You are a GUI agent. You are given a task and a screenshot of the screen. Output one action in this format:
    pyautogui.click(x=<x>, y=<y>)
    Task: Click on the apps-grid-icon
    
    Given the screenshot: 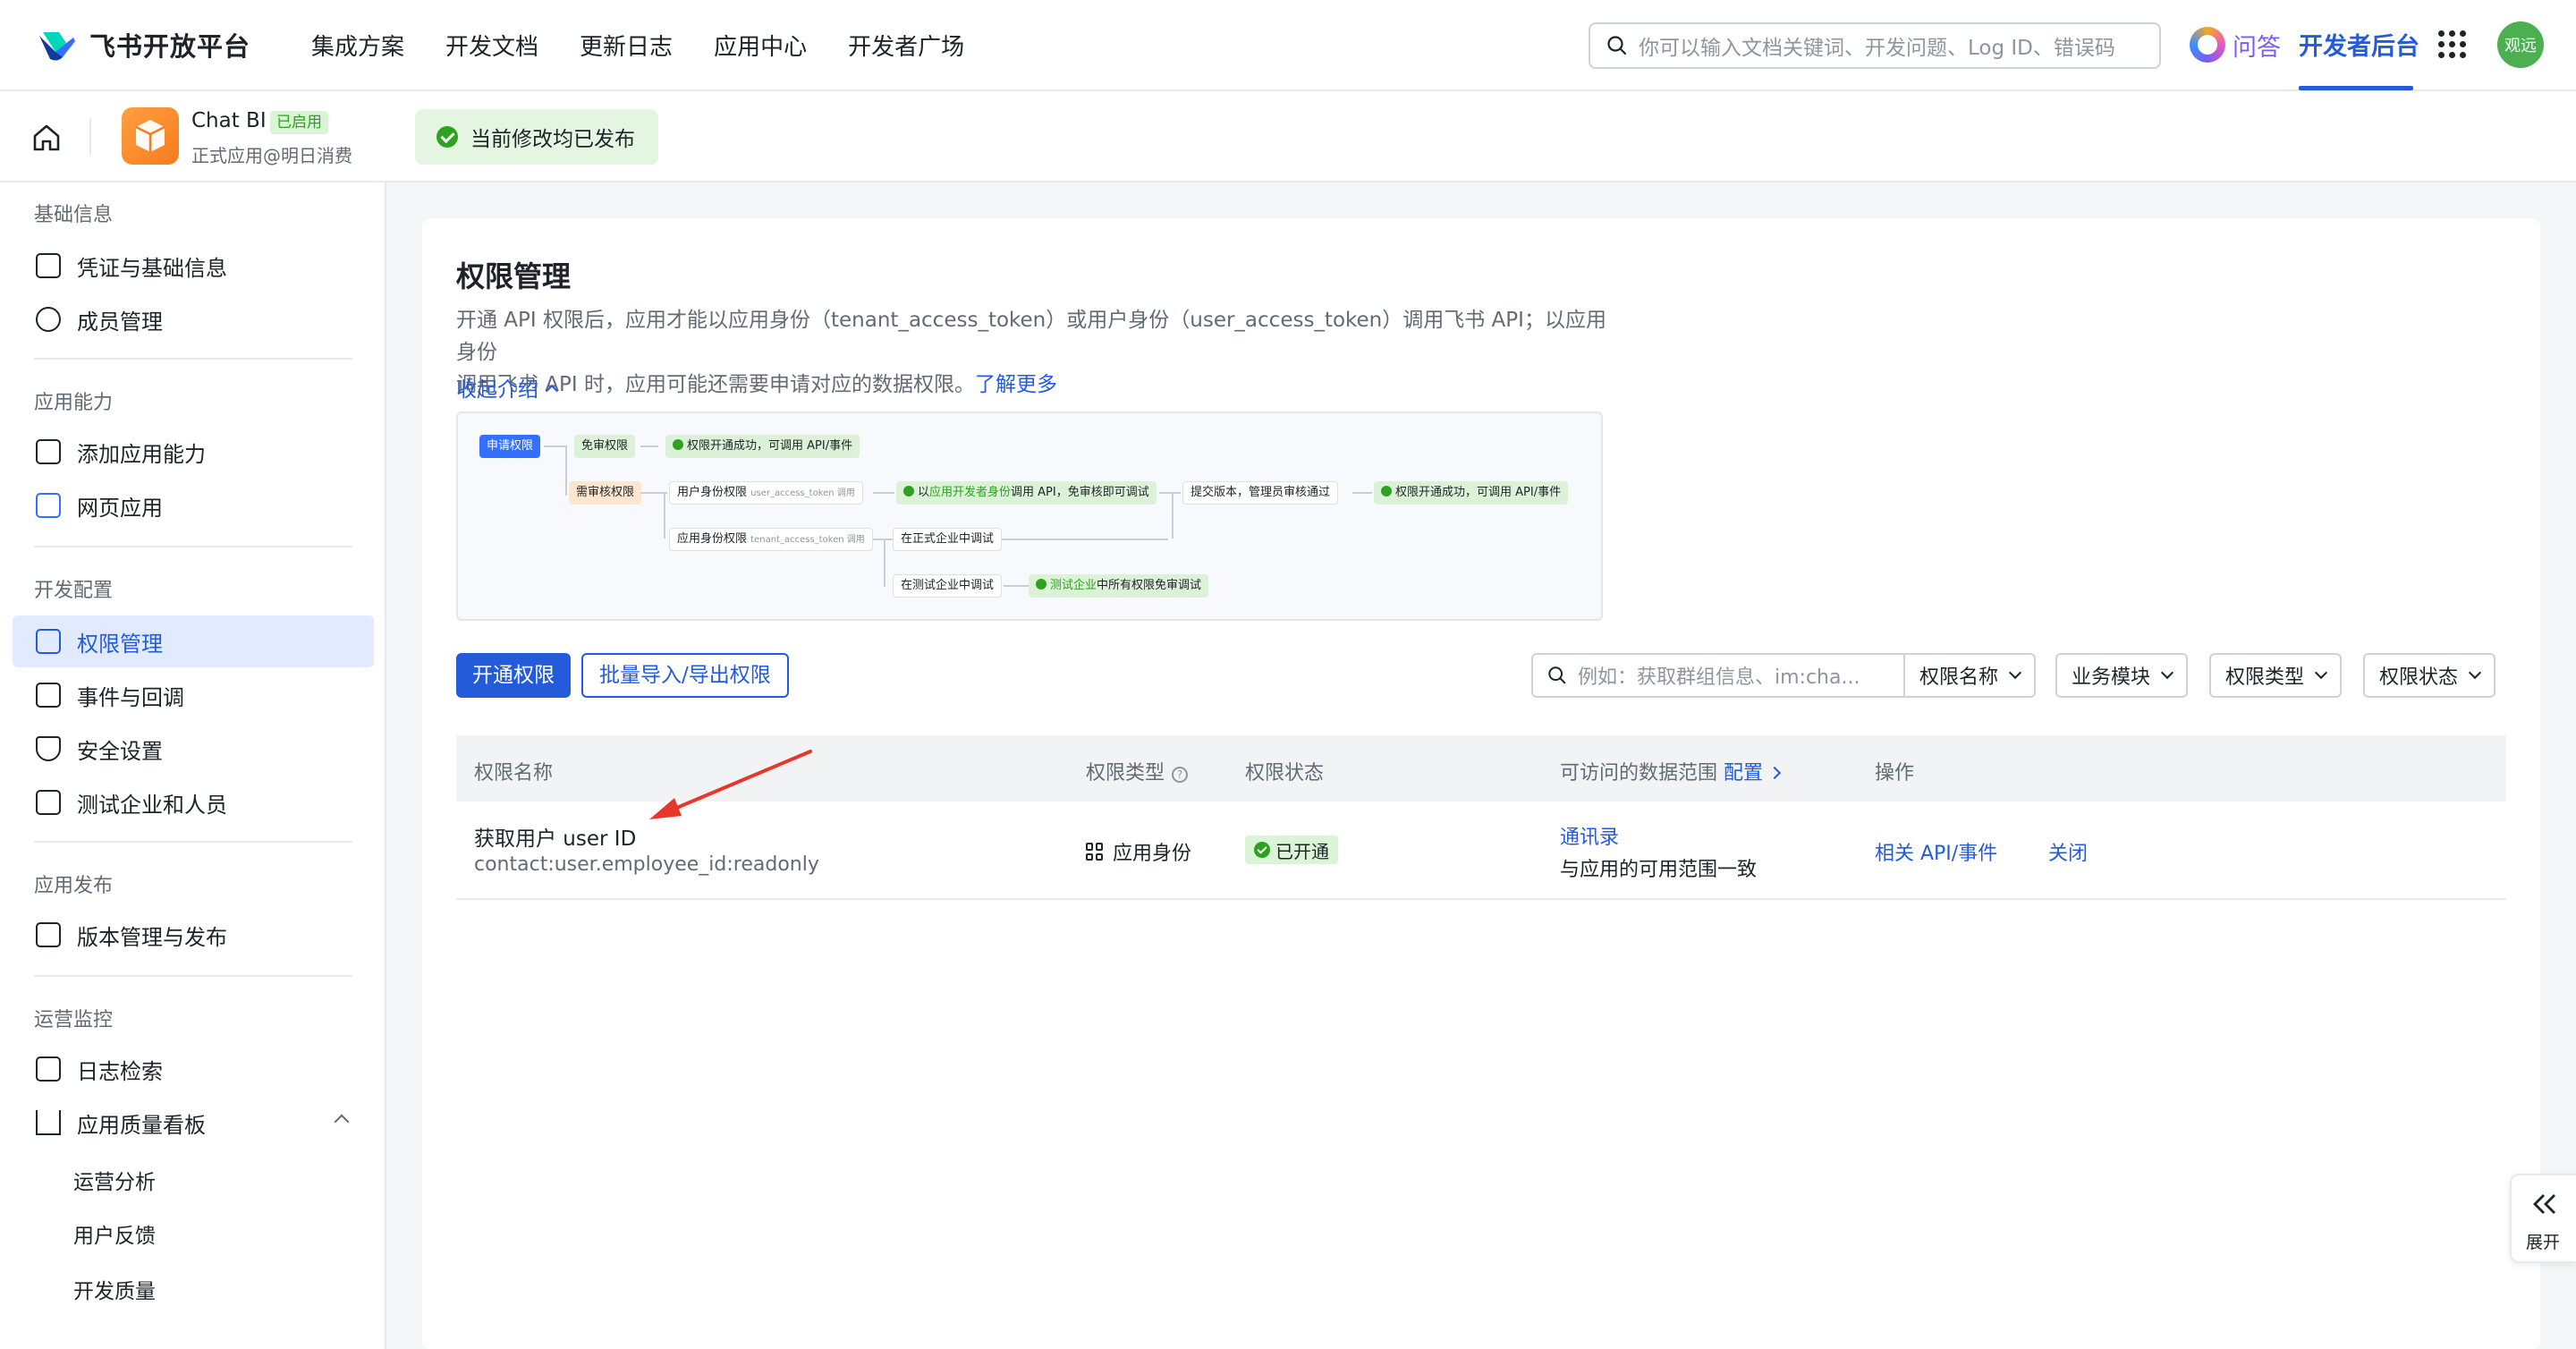 What is the action you would take?
    pyautogui.click(x=2452, y=44)
    